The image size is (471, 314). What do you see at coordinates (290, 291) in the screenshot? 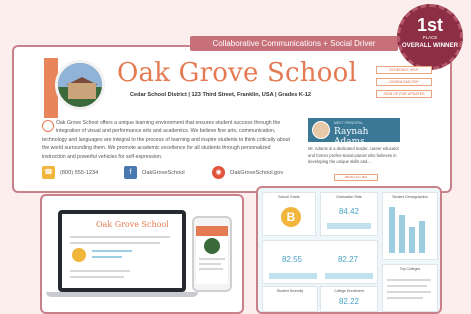
I see `tile-label: Student Diversity` at bounding box center [290, 291].